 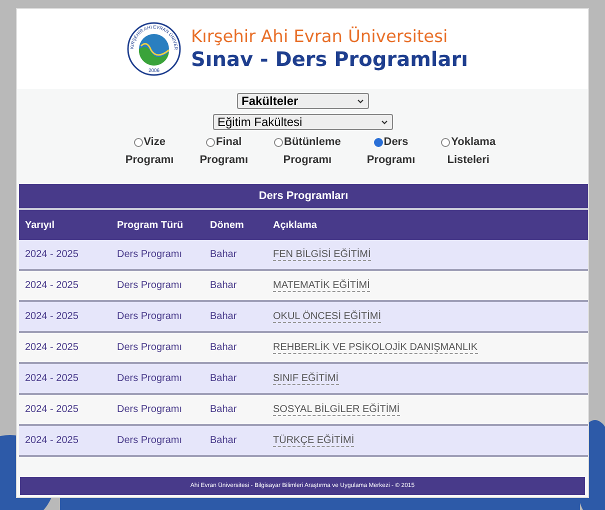 I want to click on radio-label: Yoklama, so click(x=473, y=142).